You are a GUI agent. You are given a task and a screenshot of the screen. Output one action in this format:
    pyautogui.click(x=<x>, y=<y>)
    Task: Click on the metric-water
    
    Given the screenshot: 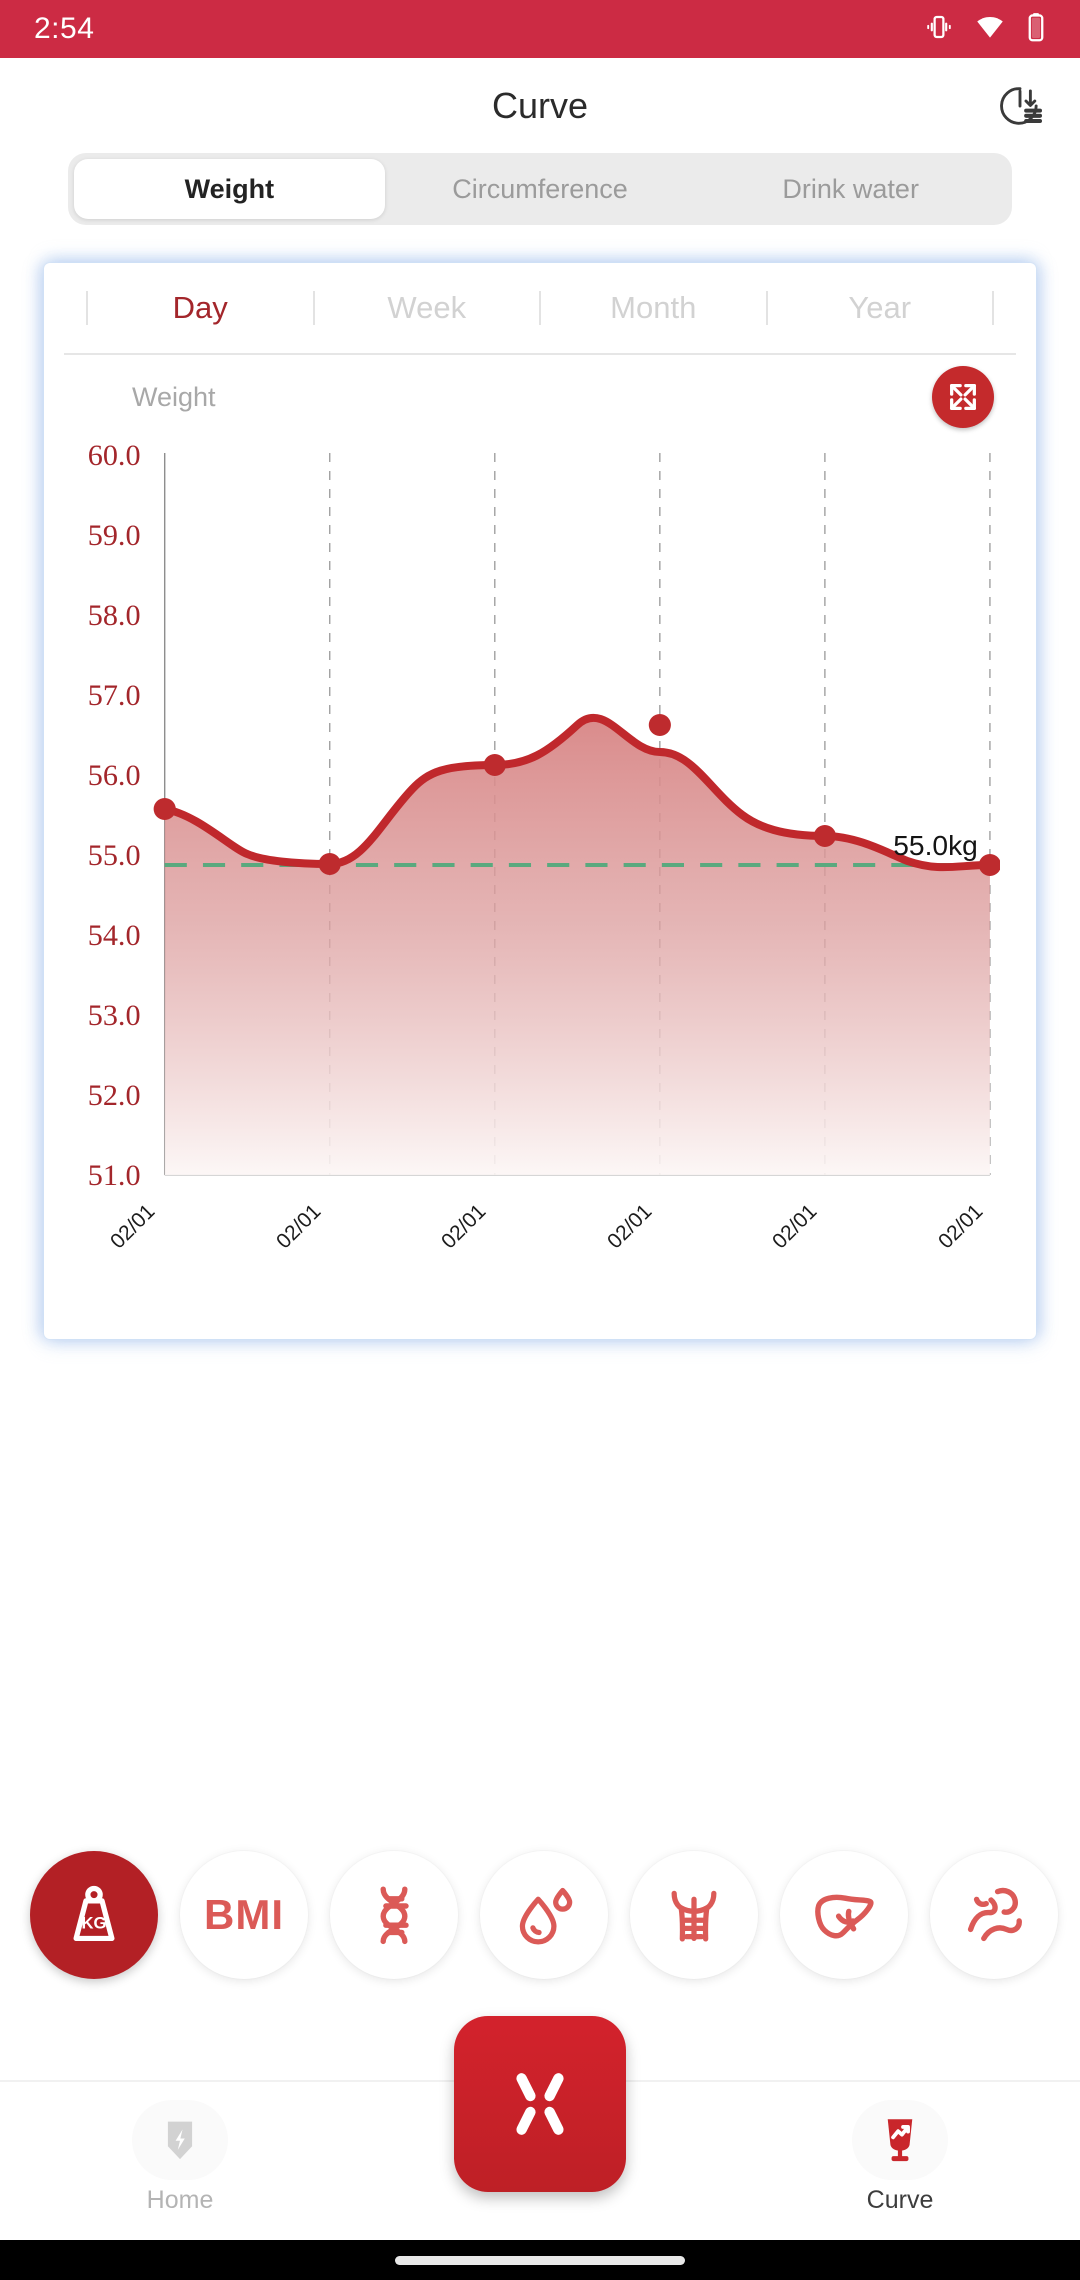 What is the action you would take?
    pyautogui.click(x=544, y=1915)
    